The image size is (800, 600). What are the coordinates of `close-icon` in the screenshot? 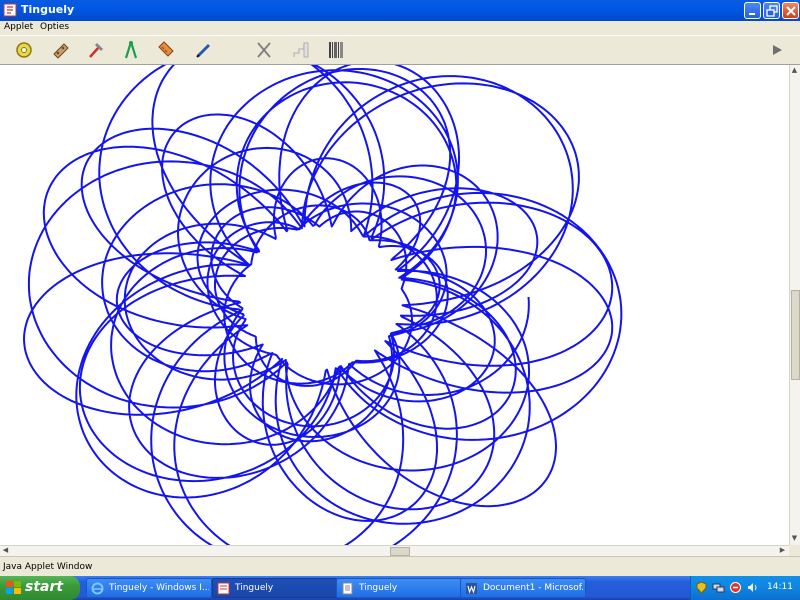 It's located at (791, 11).